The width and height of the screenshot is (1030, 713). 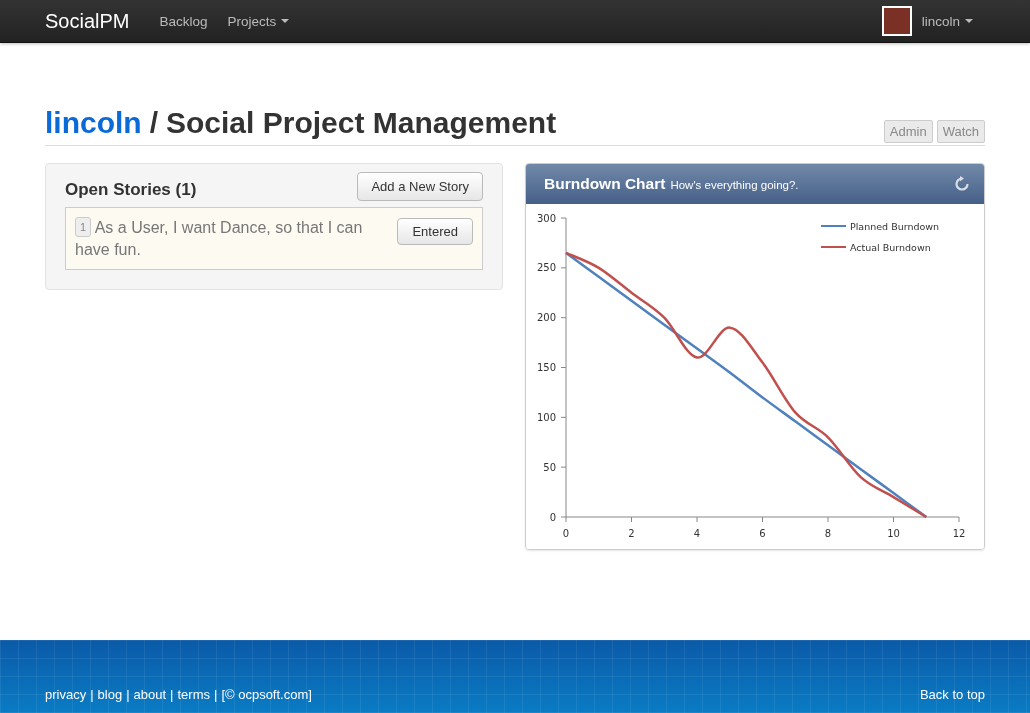 What do you see at coordinates (435, 231) in the screenshot?
I see `status-button: Entered` at bounding box center [435, 231].